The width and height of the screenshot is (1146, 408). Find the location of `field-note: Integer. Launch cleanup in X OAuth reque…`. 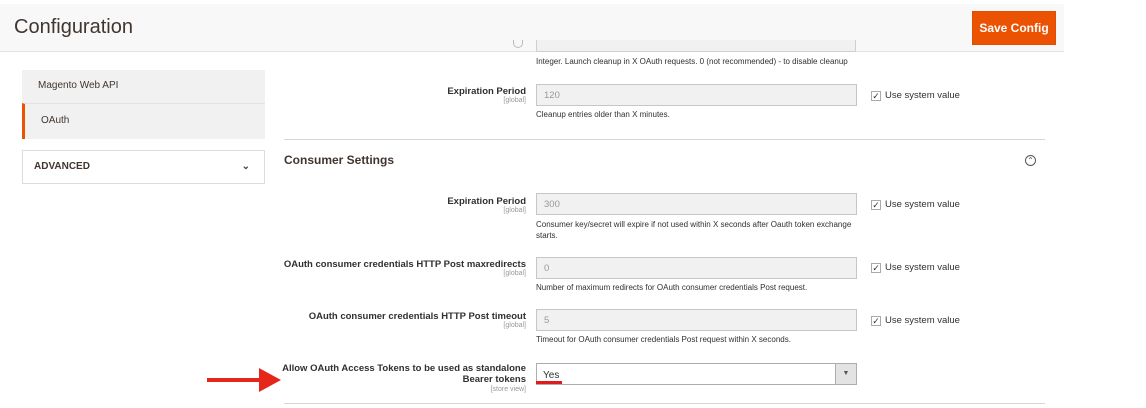

field-note: Integer. Launch cleanup in X OAuth reque… is located at coordinates (692, 61).